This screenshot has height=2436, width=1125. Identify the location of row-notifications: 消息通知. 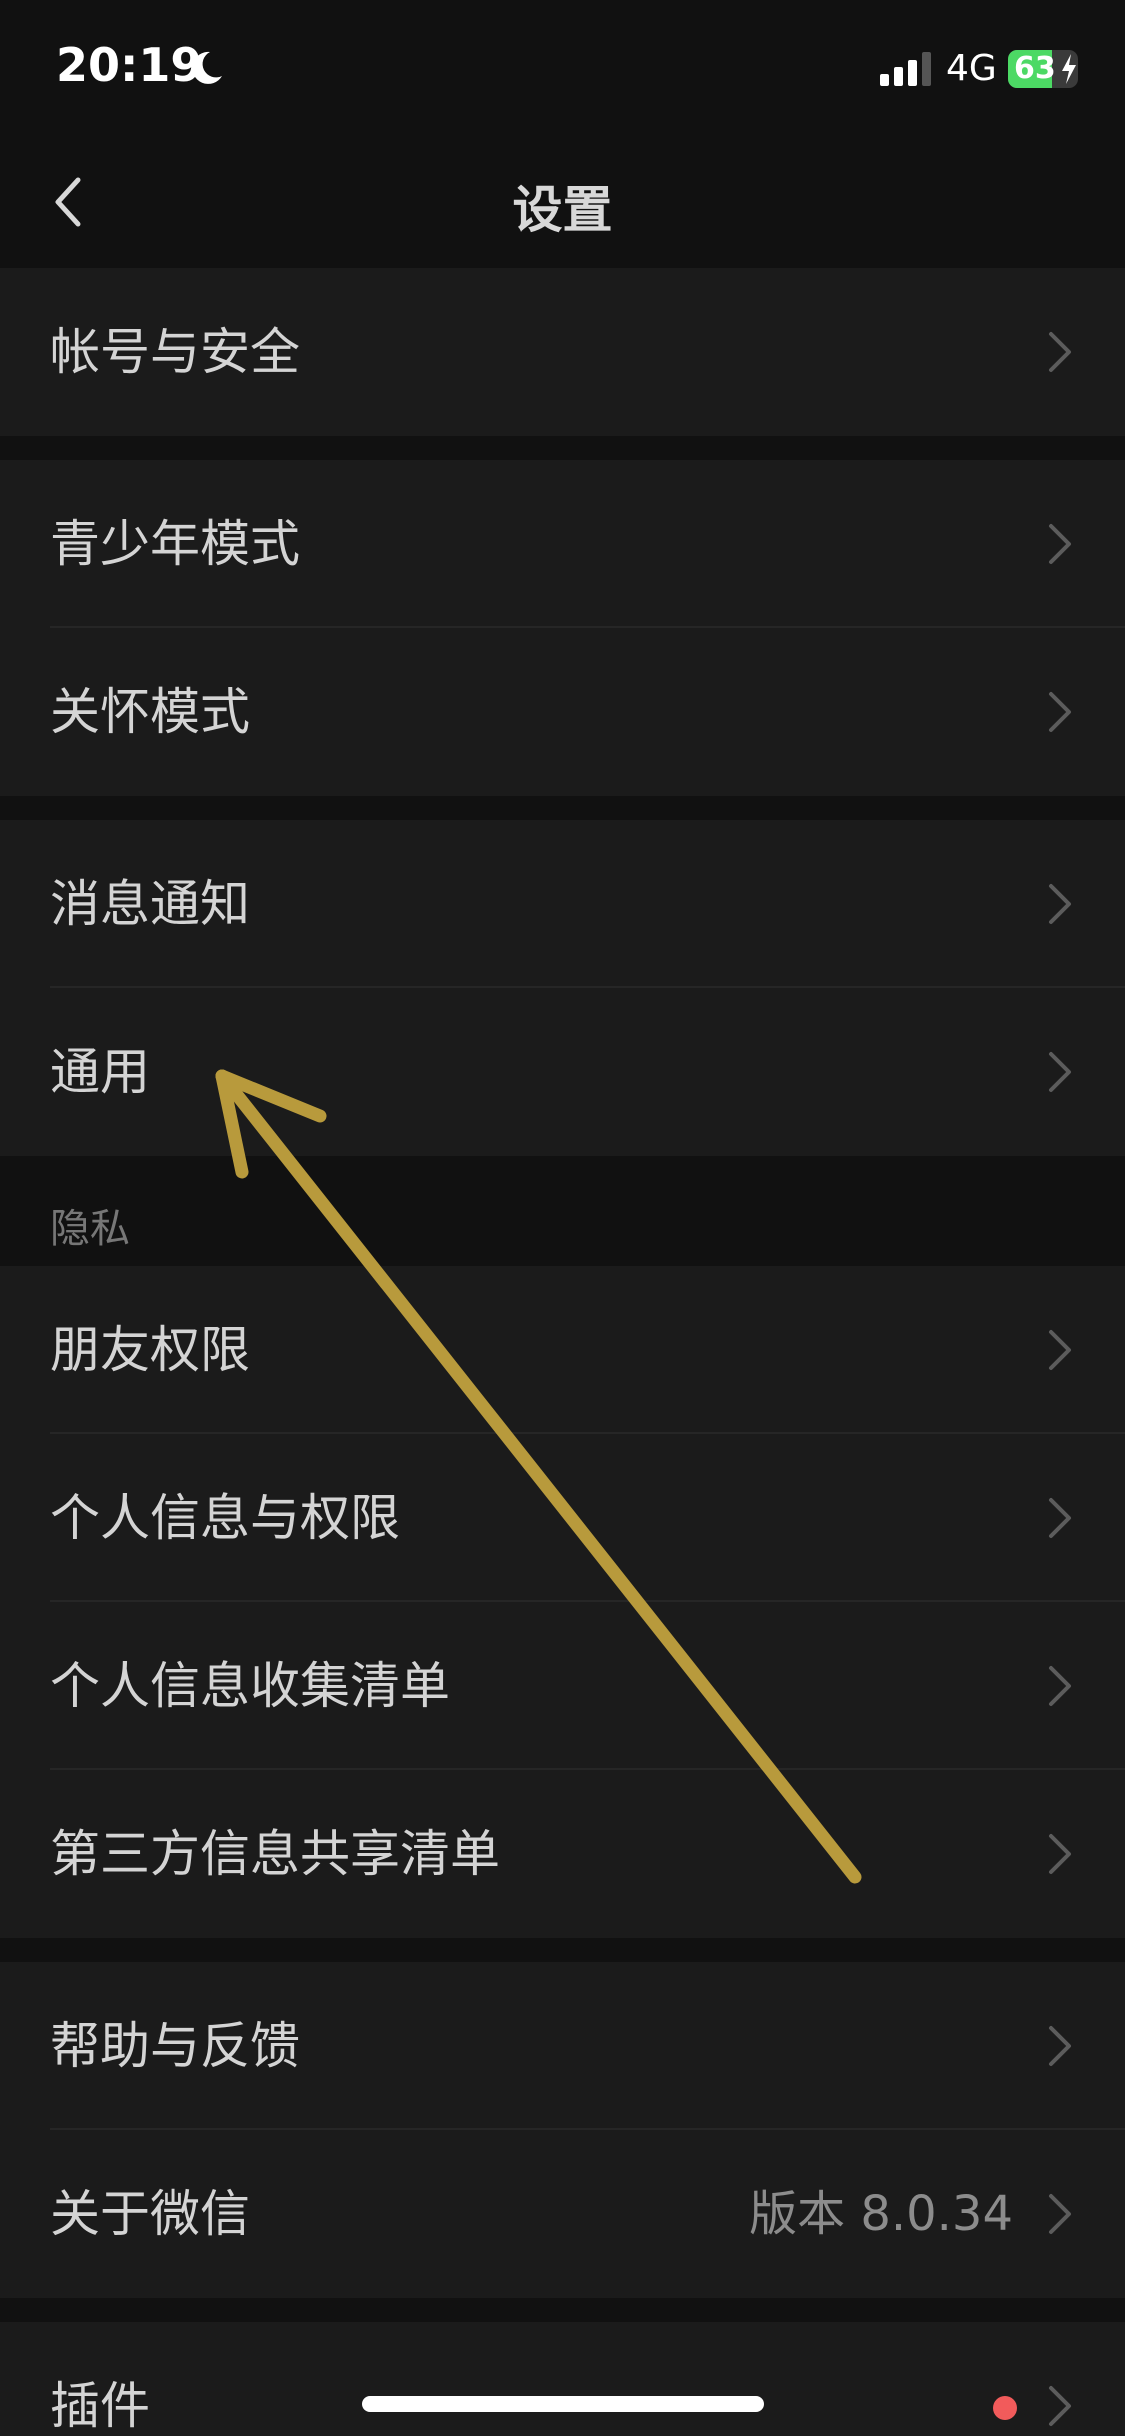
(562, 904).